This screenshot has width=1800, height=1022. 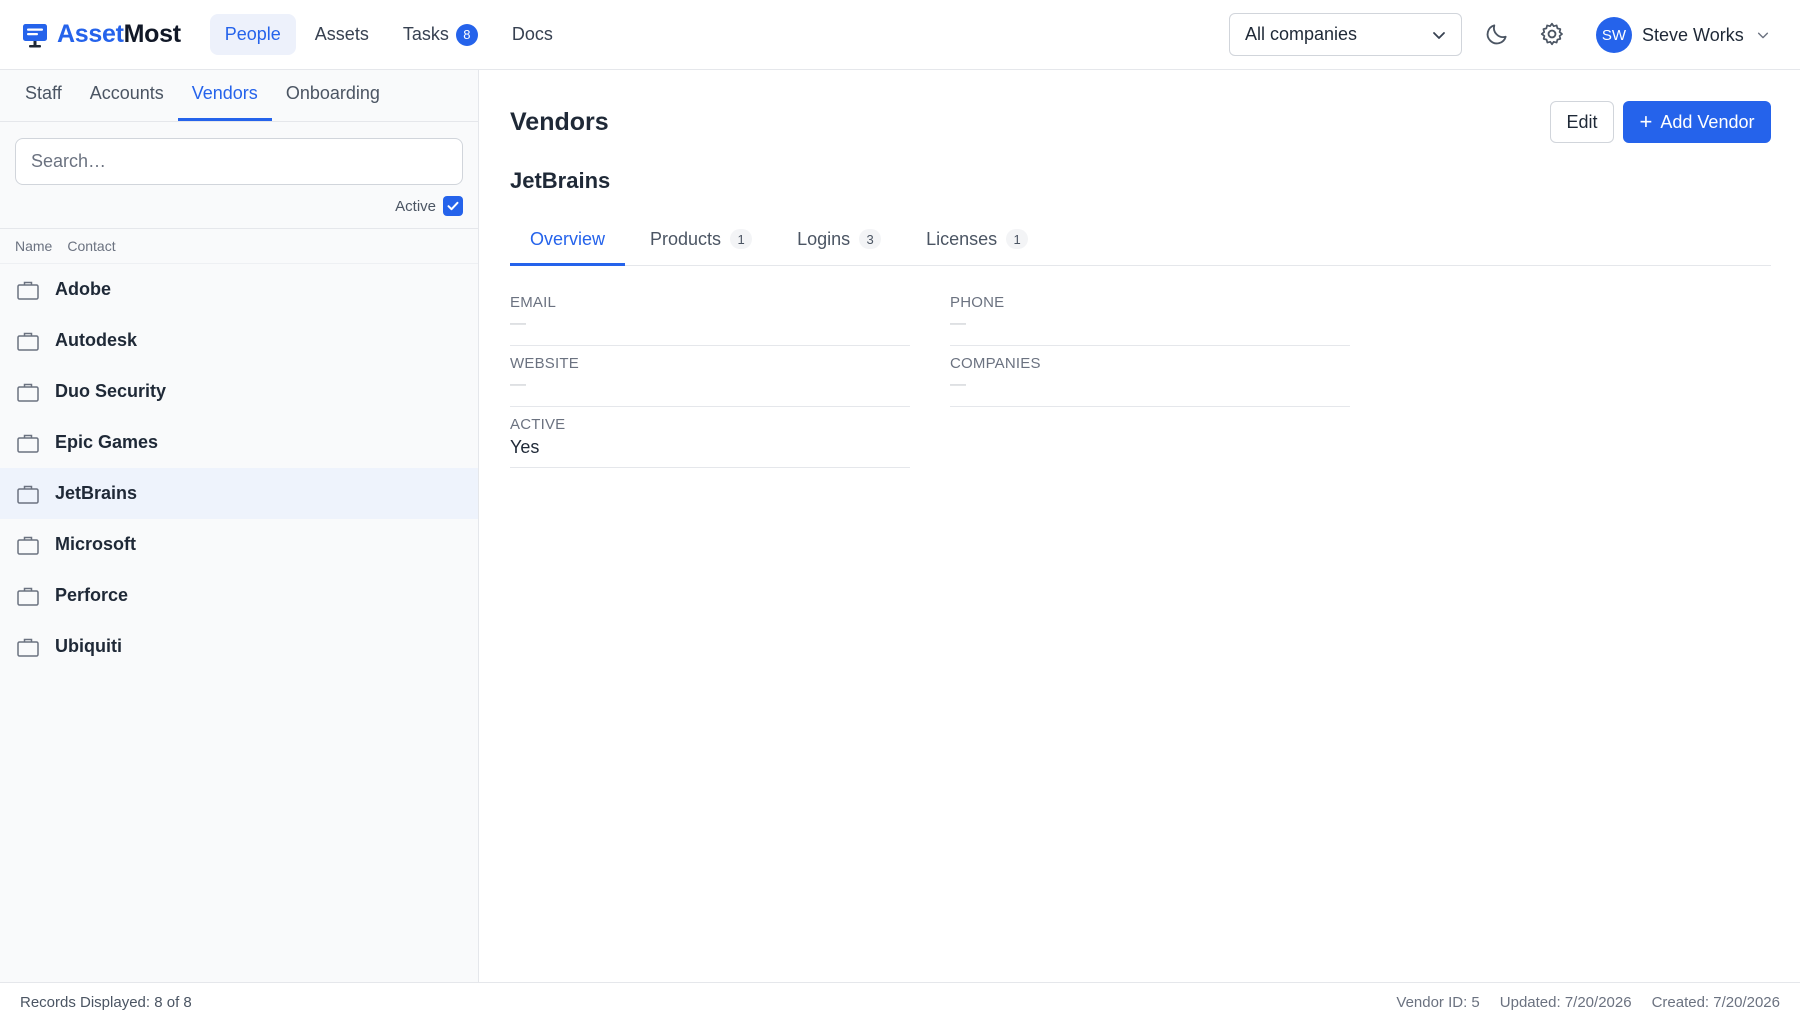 I want to click on company-select-value: All companies, so click(x=1301, y=34).